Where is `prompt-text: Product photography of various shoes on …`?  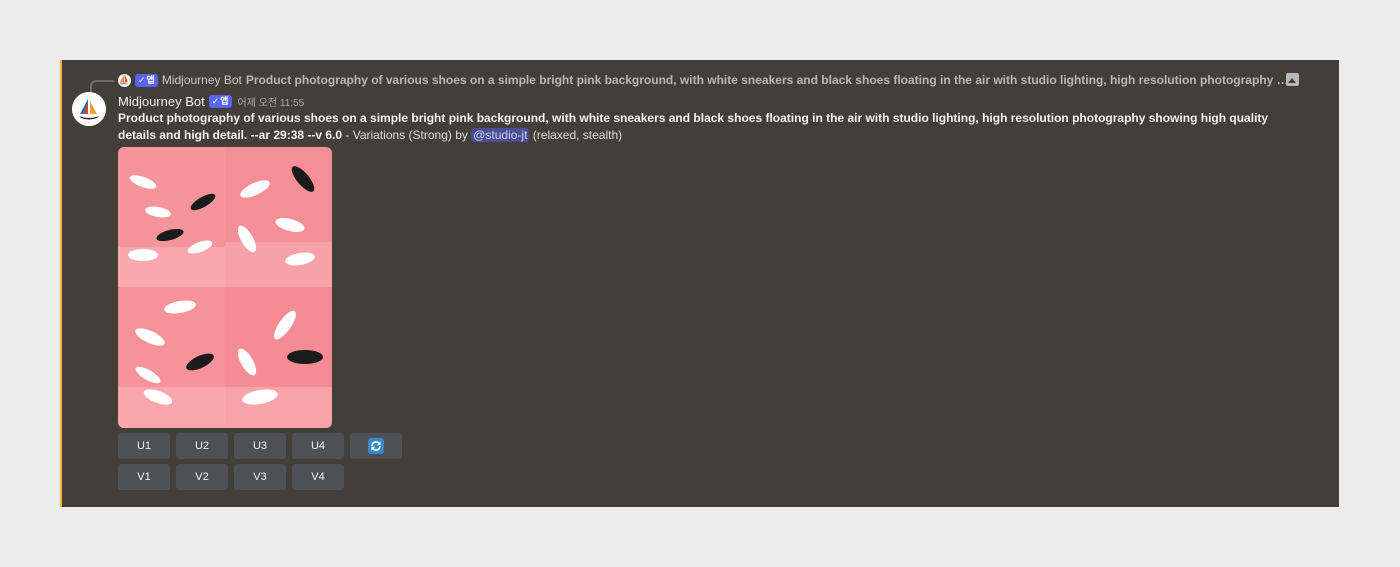 prompt-text: Product photography of various shoes on … is located at coordinates (693, 126).